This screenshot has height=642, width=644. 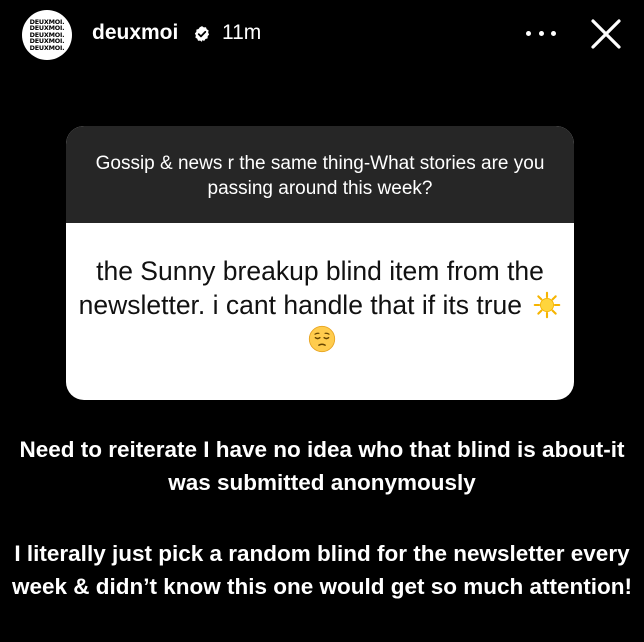 I want to click on pensive-face-emoji, so click(x=322, y=338).